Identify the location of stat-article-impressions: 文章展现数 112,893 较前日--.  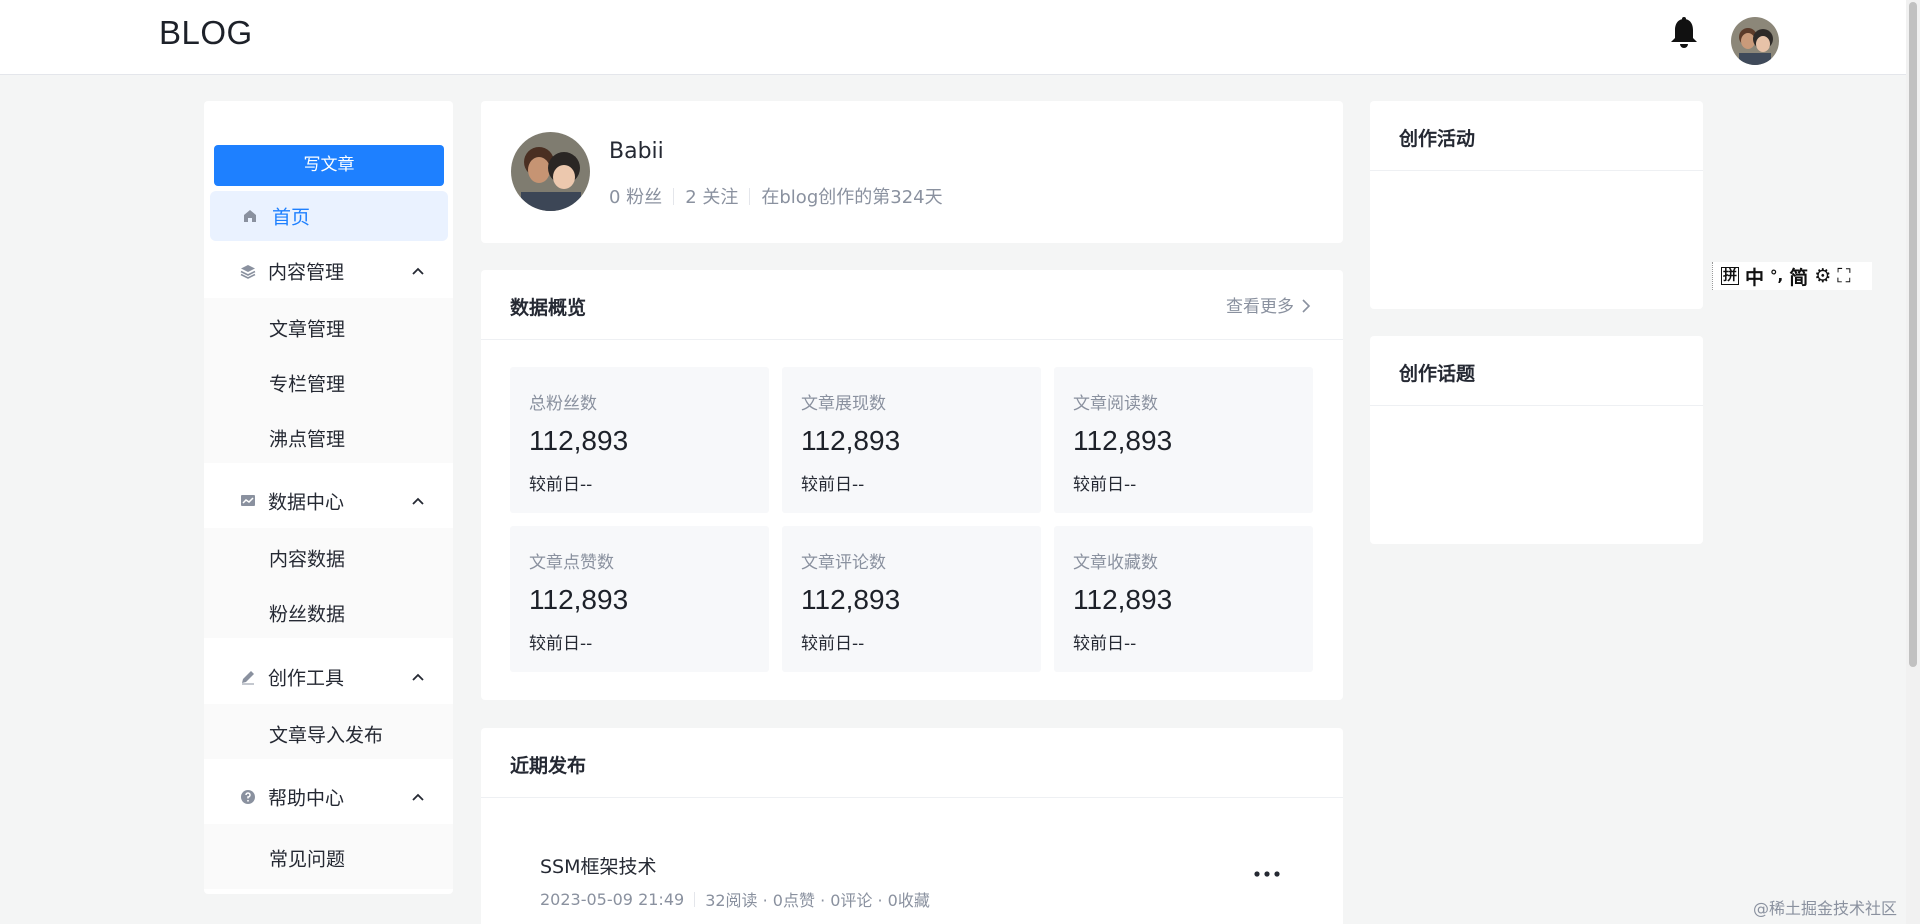
(911, 440).